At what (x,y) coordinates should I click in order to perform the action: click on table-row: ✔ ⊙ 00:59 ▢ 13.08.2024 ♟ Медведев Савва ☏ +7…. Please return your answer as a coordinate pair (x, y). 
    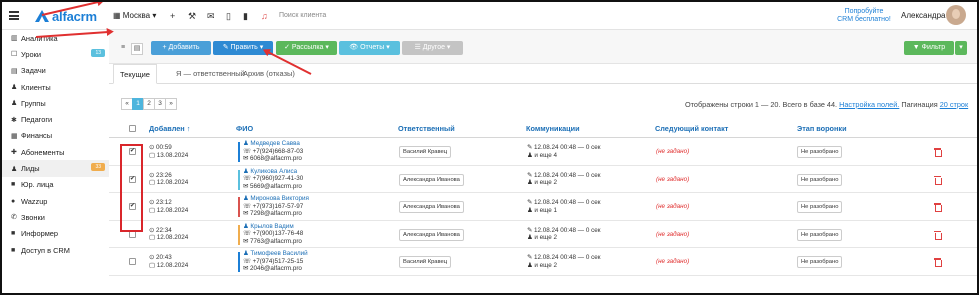
    Looking at the image, I should click on (543, 152).